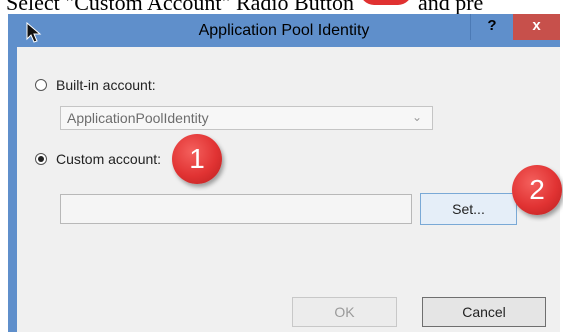  I want to click on builtin-account-dropdown: ApplicationPoolIdentity ⌄, so click(246, 118).